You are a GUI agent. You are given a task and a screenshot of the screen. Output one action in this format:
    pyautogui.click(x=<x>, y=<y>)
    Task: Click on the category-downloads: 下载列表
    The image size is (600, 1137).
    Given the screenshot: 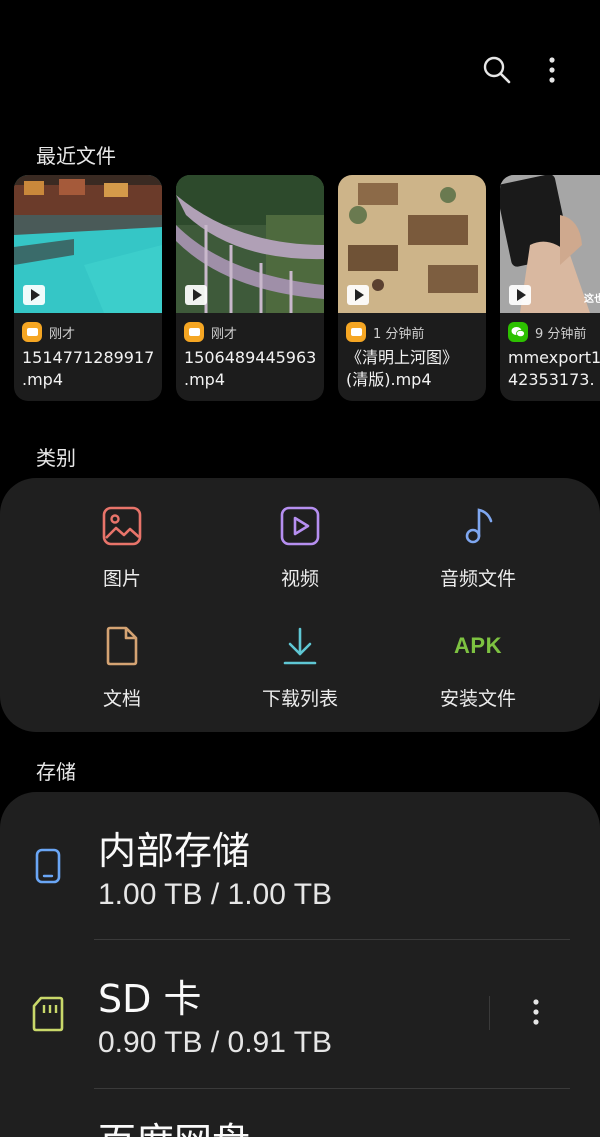 What is the action you would take?
    pyautogui.click(x=300, y=674)
    